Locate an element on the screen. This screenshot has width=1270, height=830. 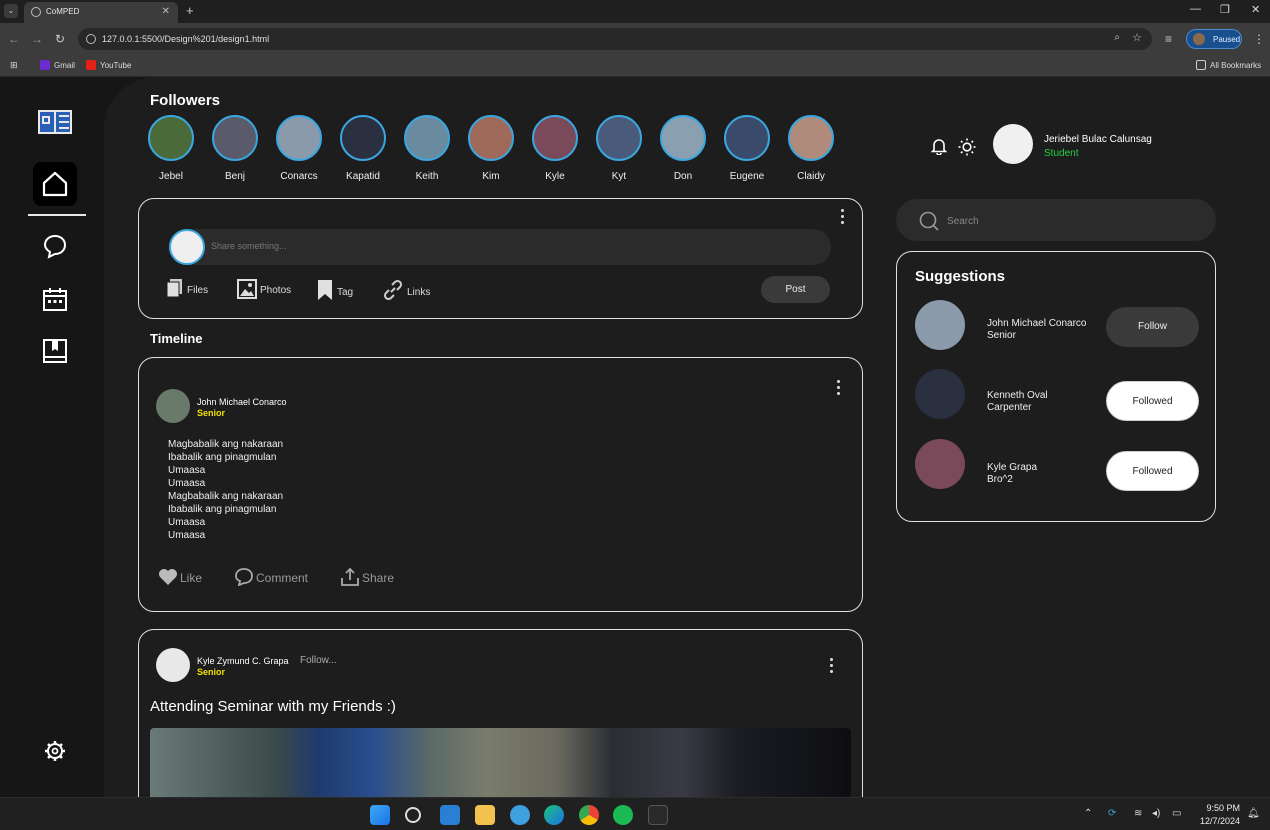
apps-grid-icon: ⊞ is located at coordinates (14, 65).